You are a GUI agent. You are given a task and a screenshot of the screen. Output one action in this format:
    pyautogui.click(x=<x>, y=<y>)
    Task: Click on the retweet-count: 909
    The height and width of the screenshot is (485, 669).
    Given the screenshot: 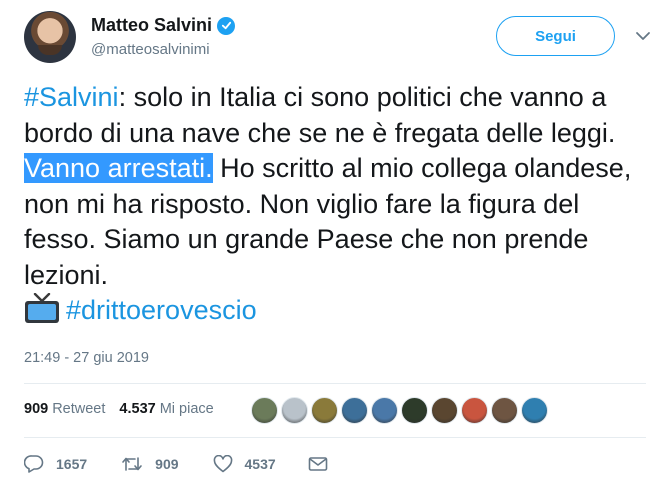 What is the action you would take?
    pyautogui.click(x=167, y=463)
    